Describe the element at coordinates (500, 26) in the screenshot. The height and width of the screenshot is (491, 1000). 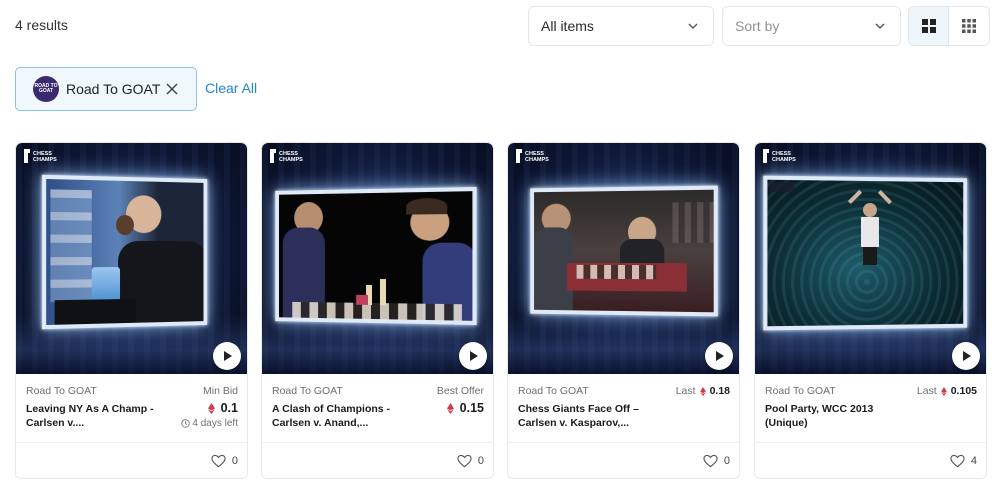
I see `toolbar: 4 results All items Sort by` at that location.